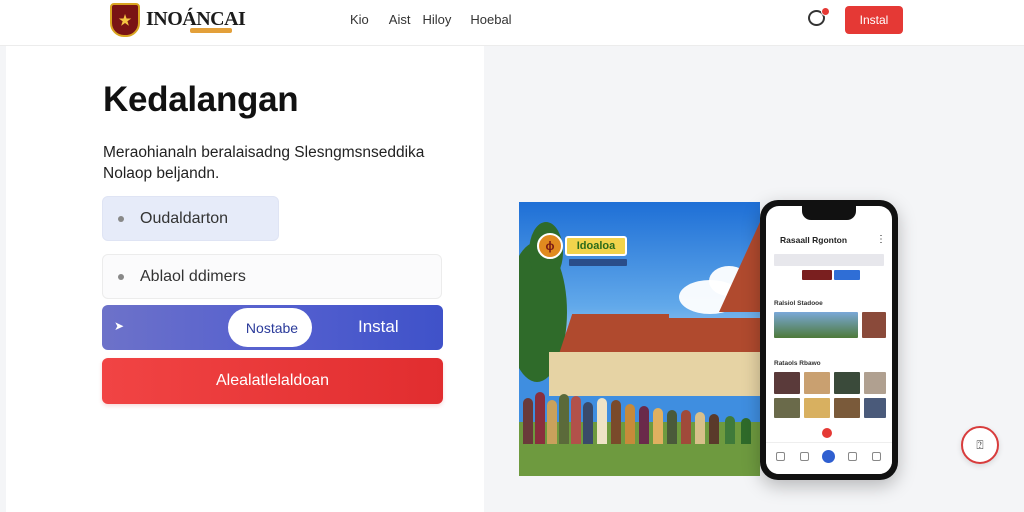  Describe the element at coordinates (818, 18) in the screenshot. I see `chat-bubble-icon` at that location.